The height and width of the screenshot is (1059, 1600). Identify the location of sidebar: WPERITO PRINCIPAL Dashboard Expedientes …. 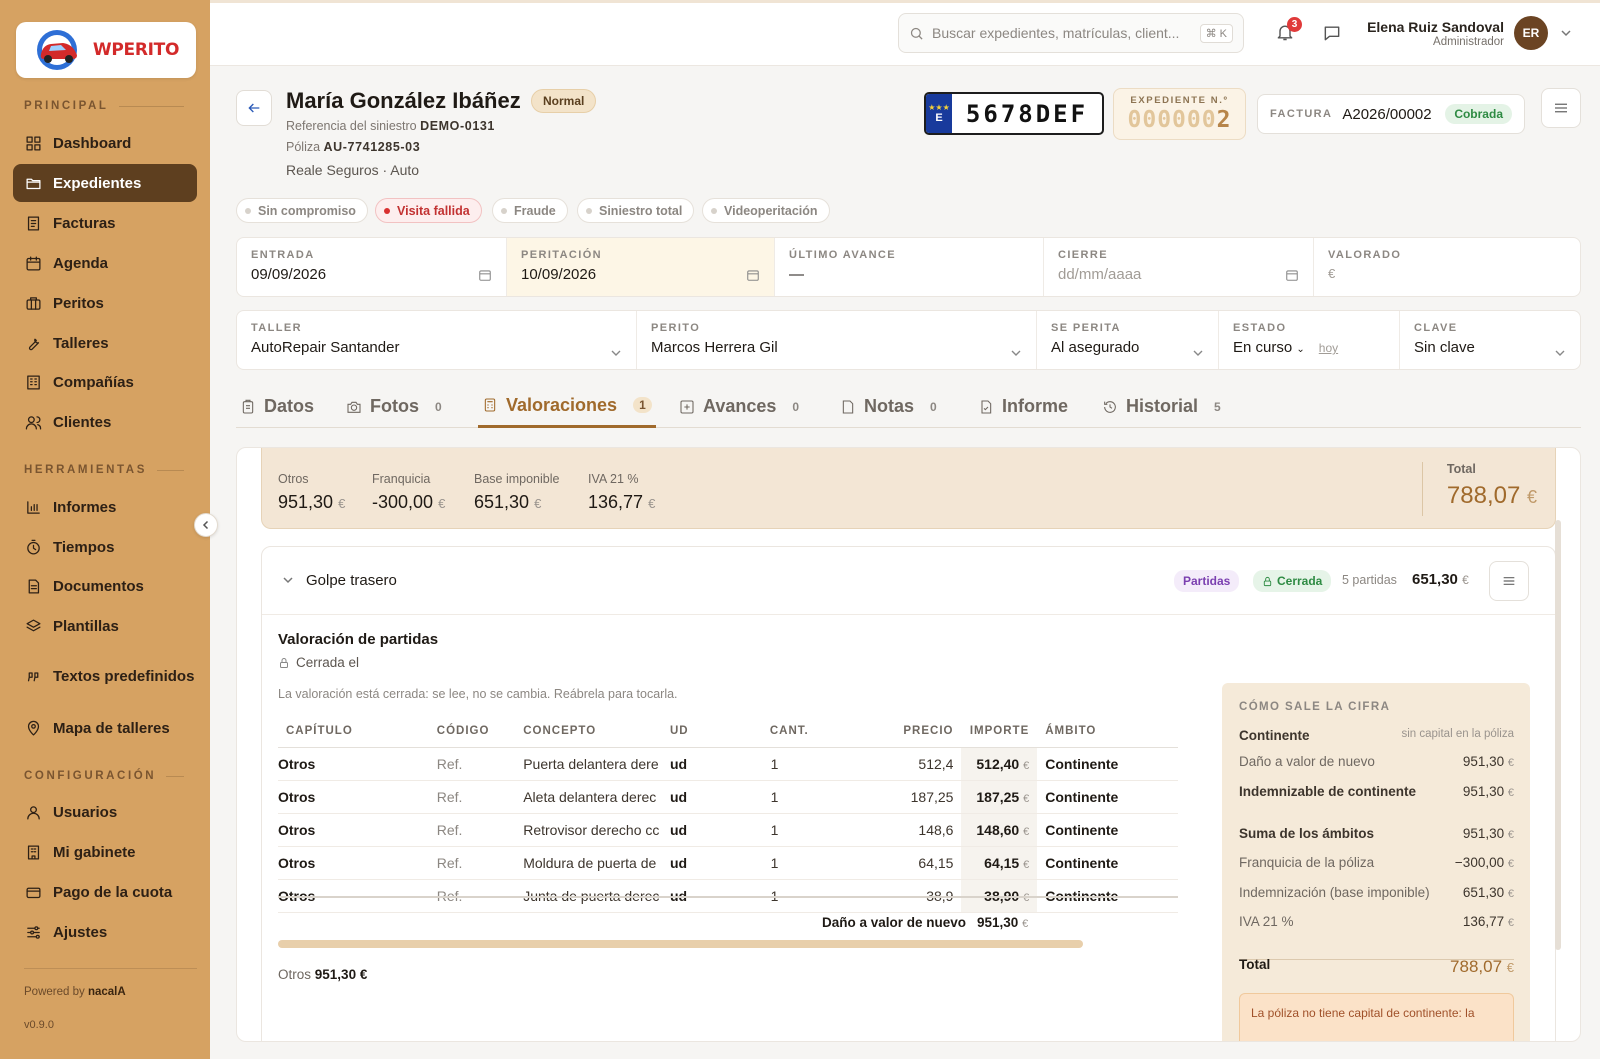
(105, 529).